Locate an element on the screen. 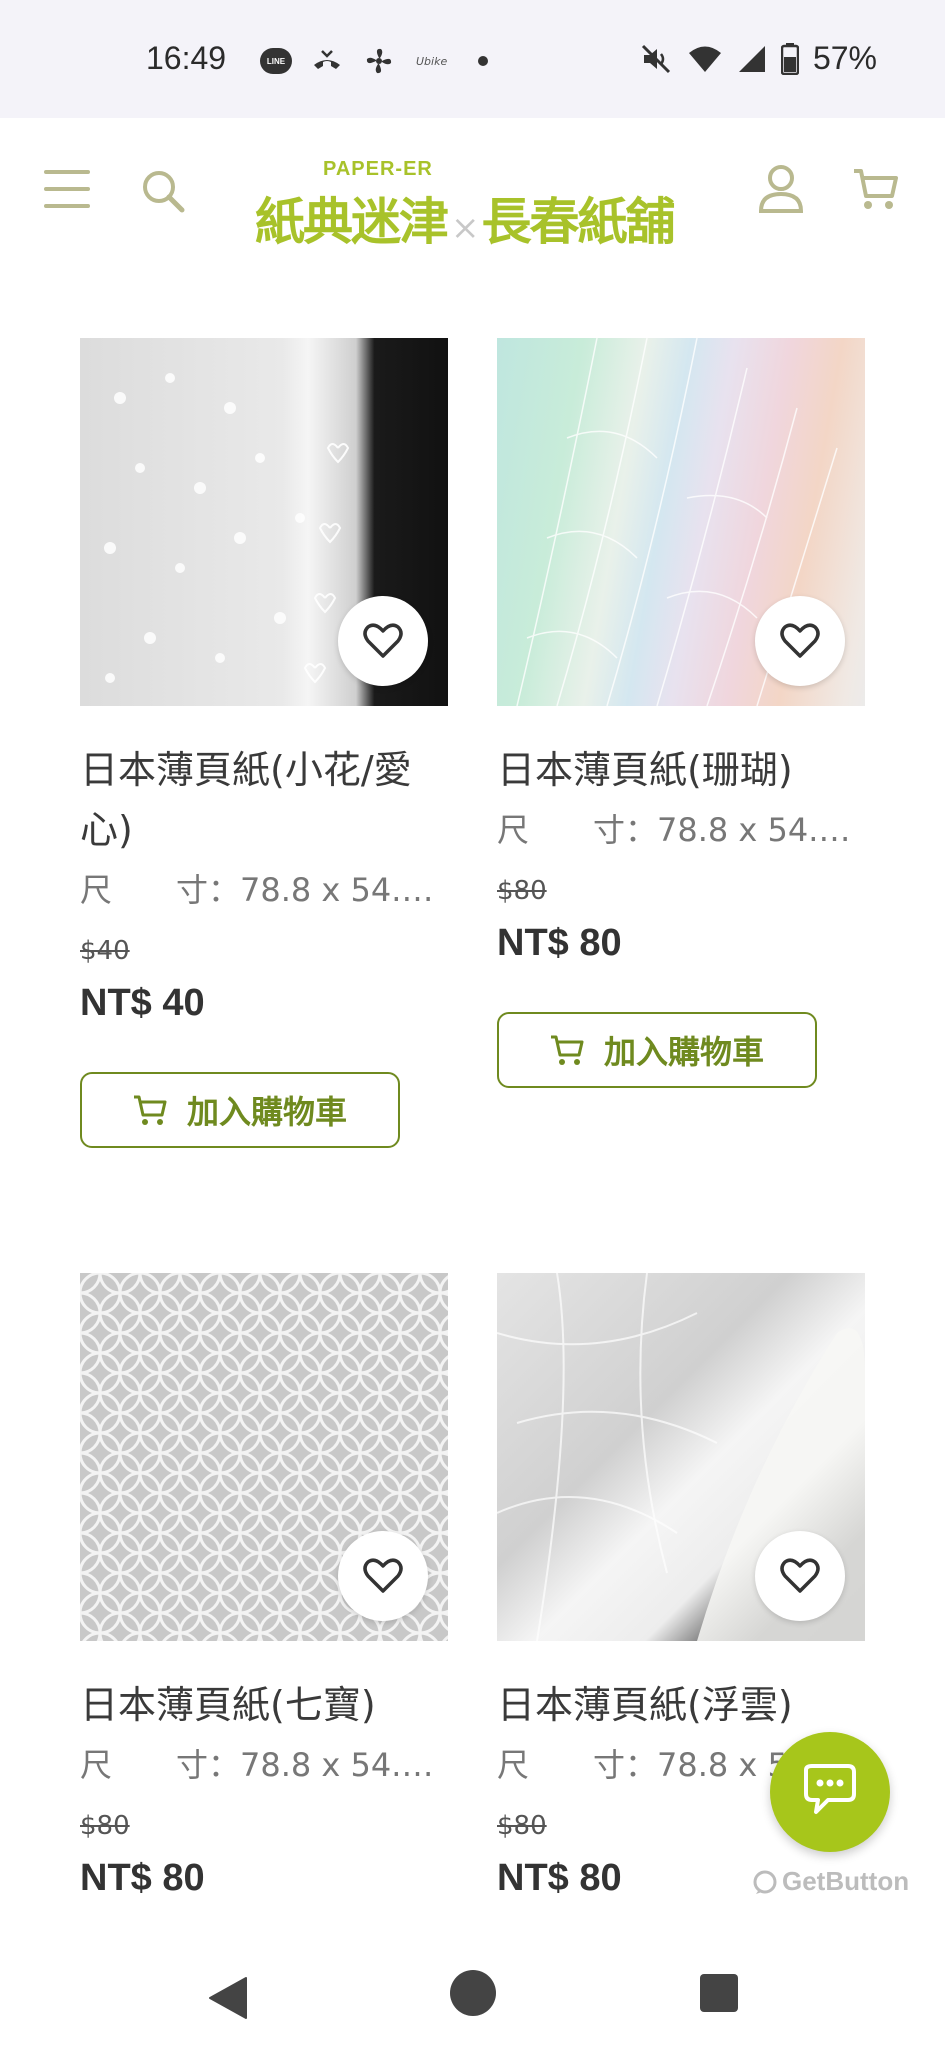 The width and height of the screenshot is (945, 2048). battery-percent: 57% is located at coordinates (844, 58).